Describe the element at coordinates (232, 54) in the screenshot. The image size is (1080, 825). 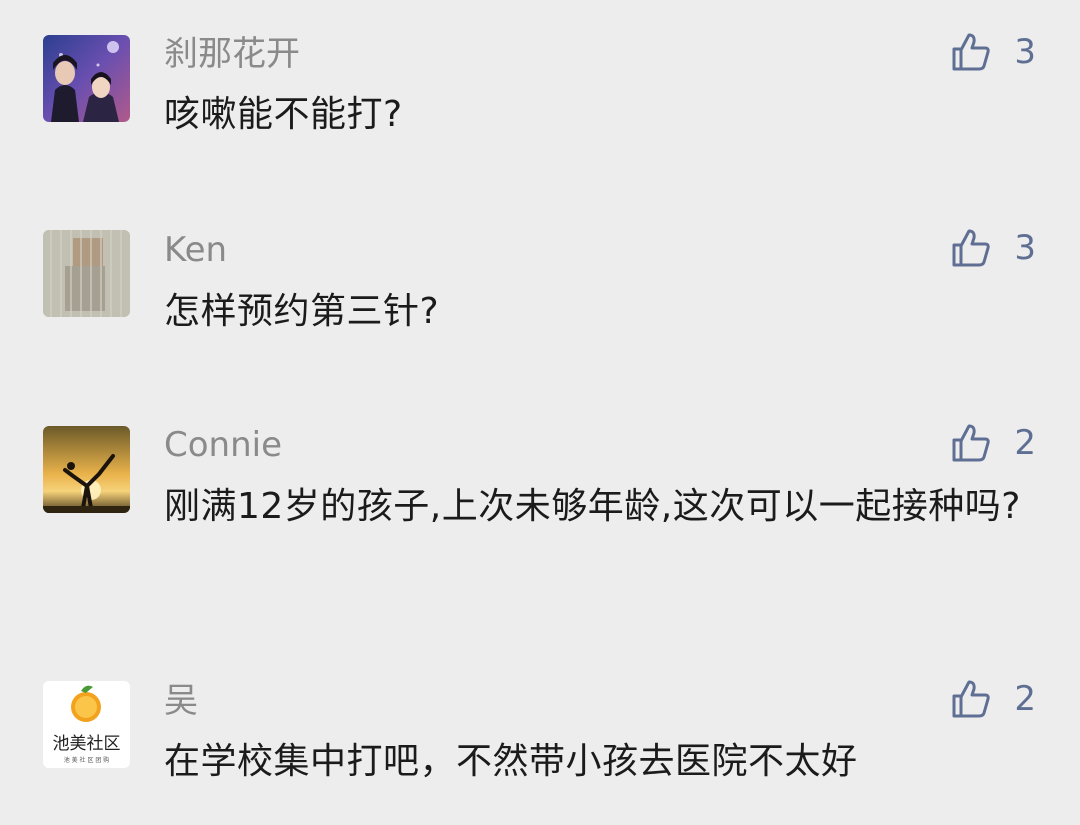
I see `comment-author: 刹那花开` at that location.